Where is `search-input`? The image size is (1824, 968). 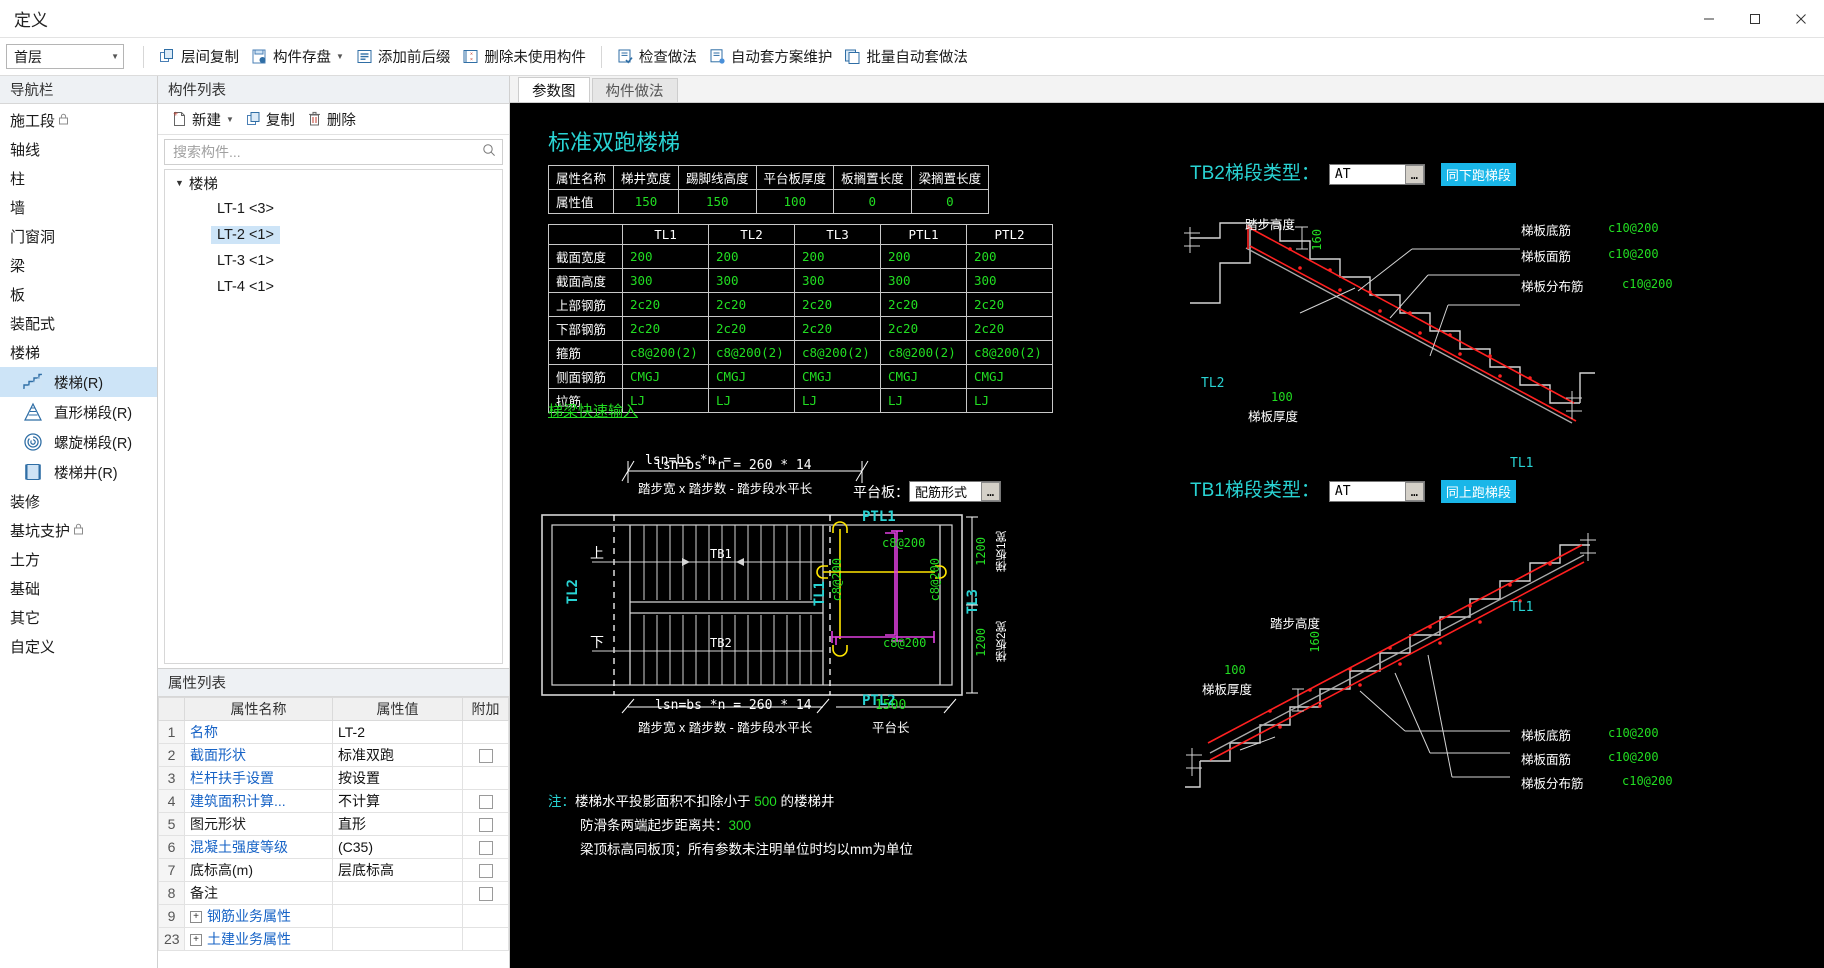 search-input is located at coordinates (326, 152).